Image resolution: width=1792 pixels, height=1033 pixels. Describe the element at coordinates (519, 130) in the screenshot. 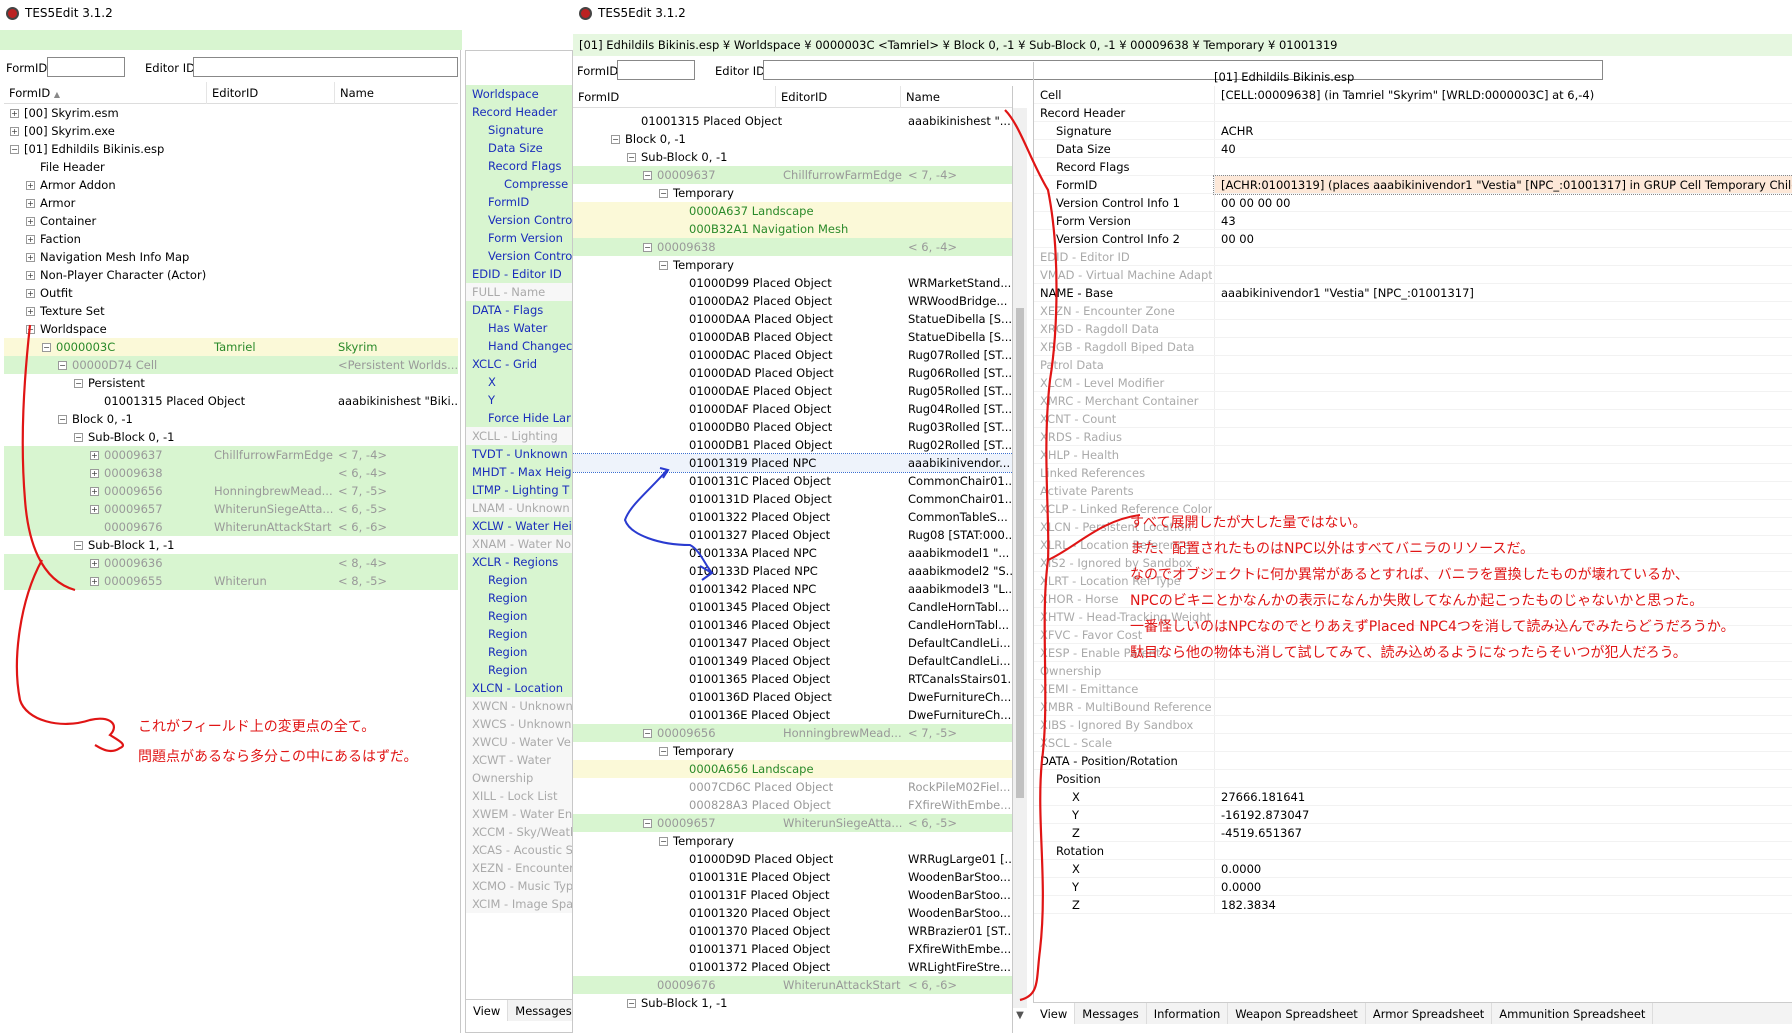

I see `mid-tree-row: Signature` at that location.